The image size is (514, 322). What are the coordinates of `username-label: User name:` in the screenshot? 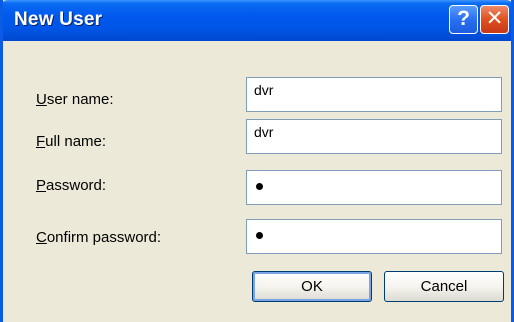 It's located at (75, 99).